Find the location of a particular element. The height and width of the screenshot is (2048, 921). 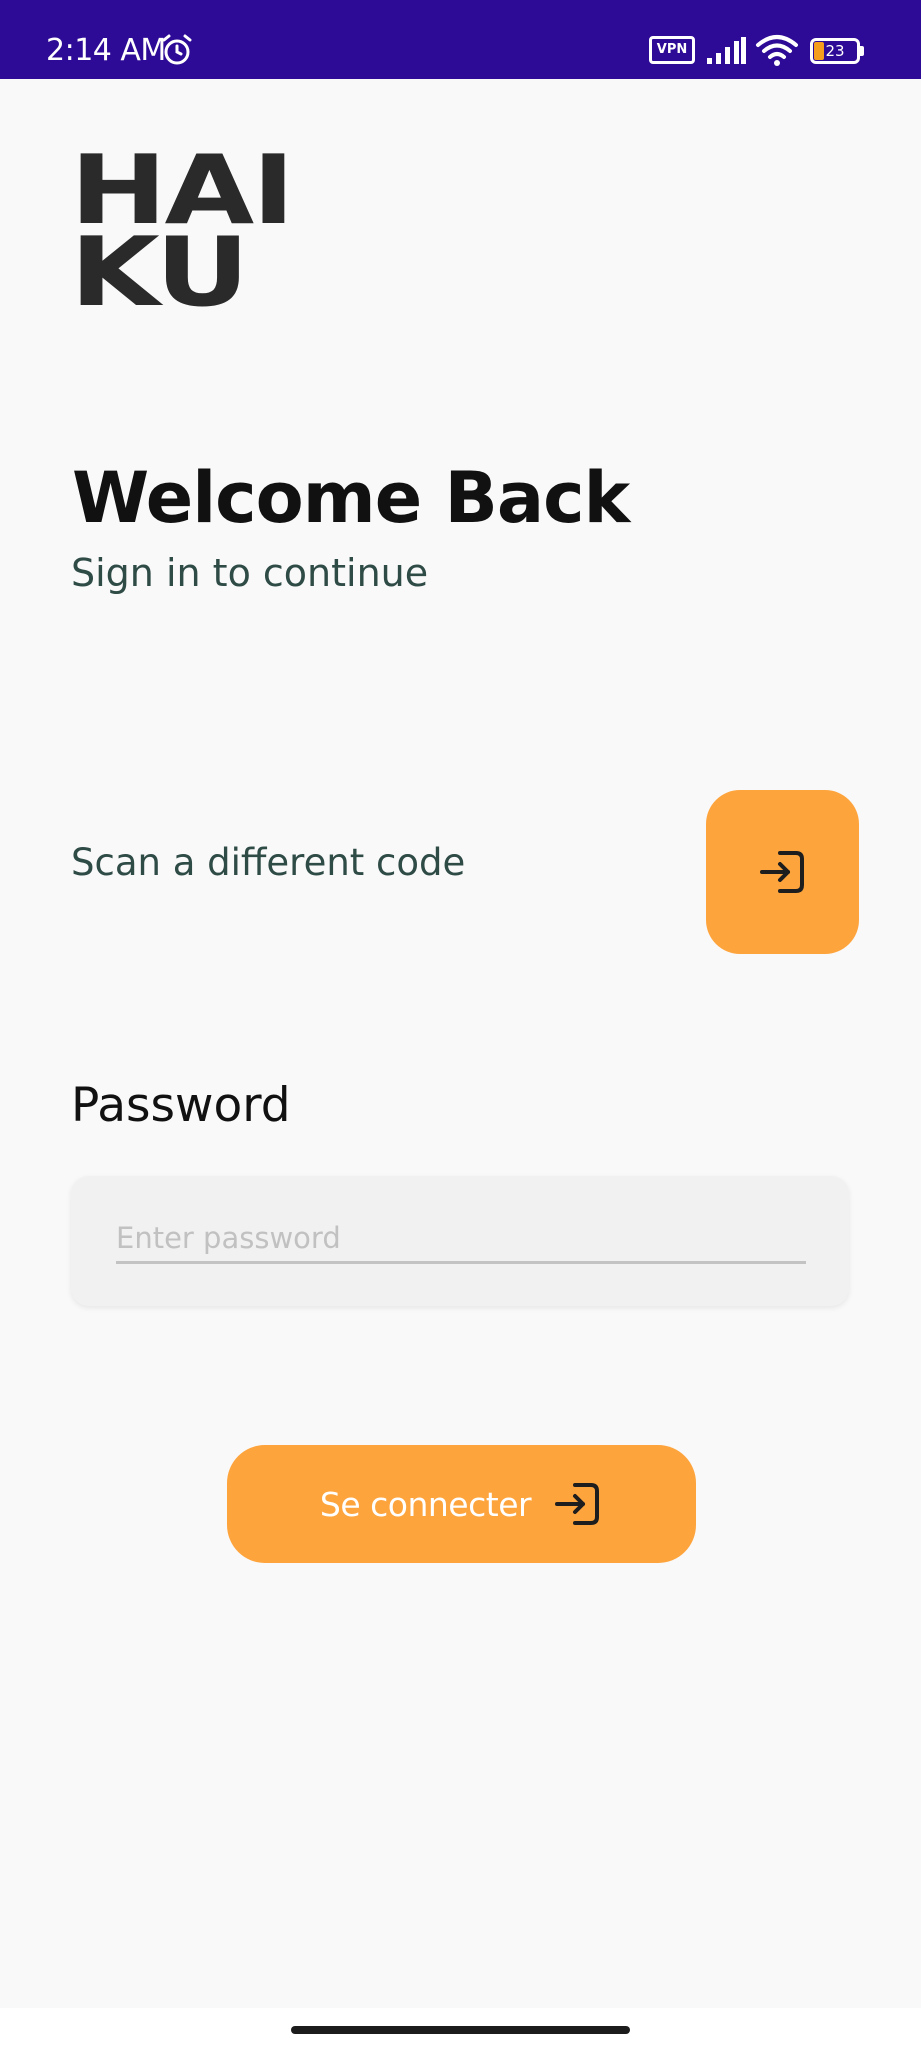

battery-icon: 23 is located at coordinates (837, 51).